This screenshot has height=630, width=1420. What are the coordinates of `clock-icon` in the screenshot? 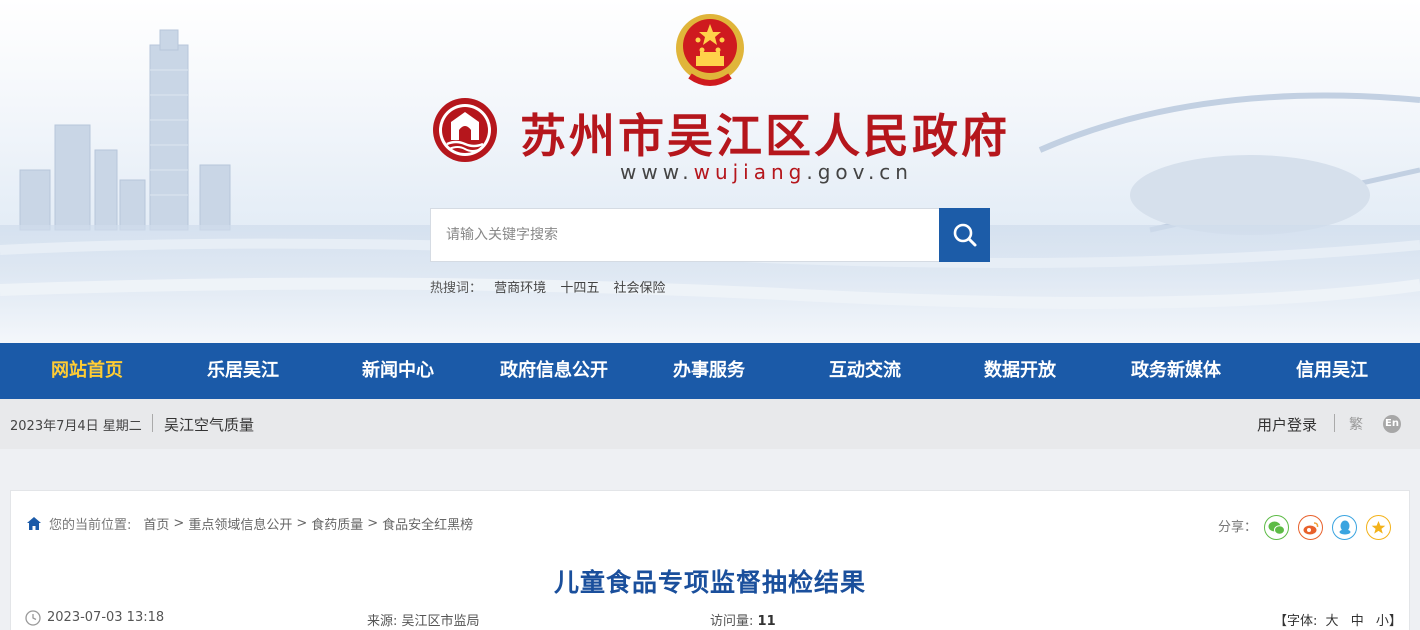 It's located at (33, 618).